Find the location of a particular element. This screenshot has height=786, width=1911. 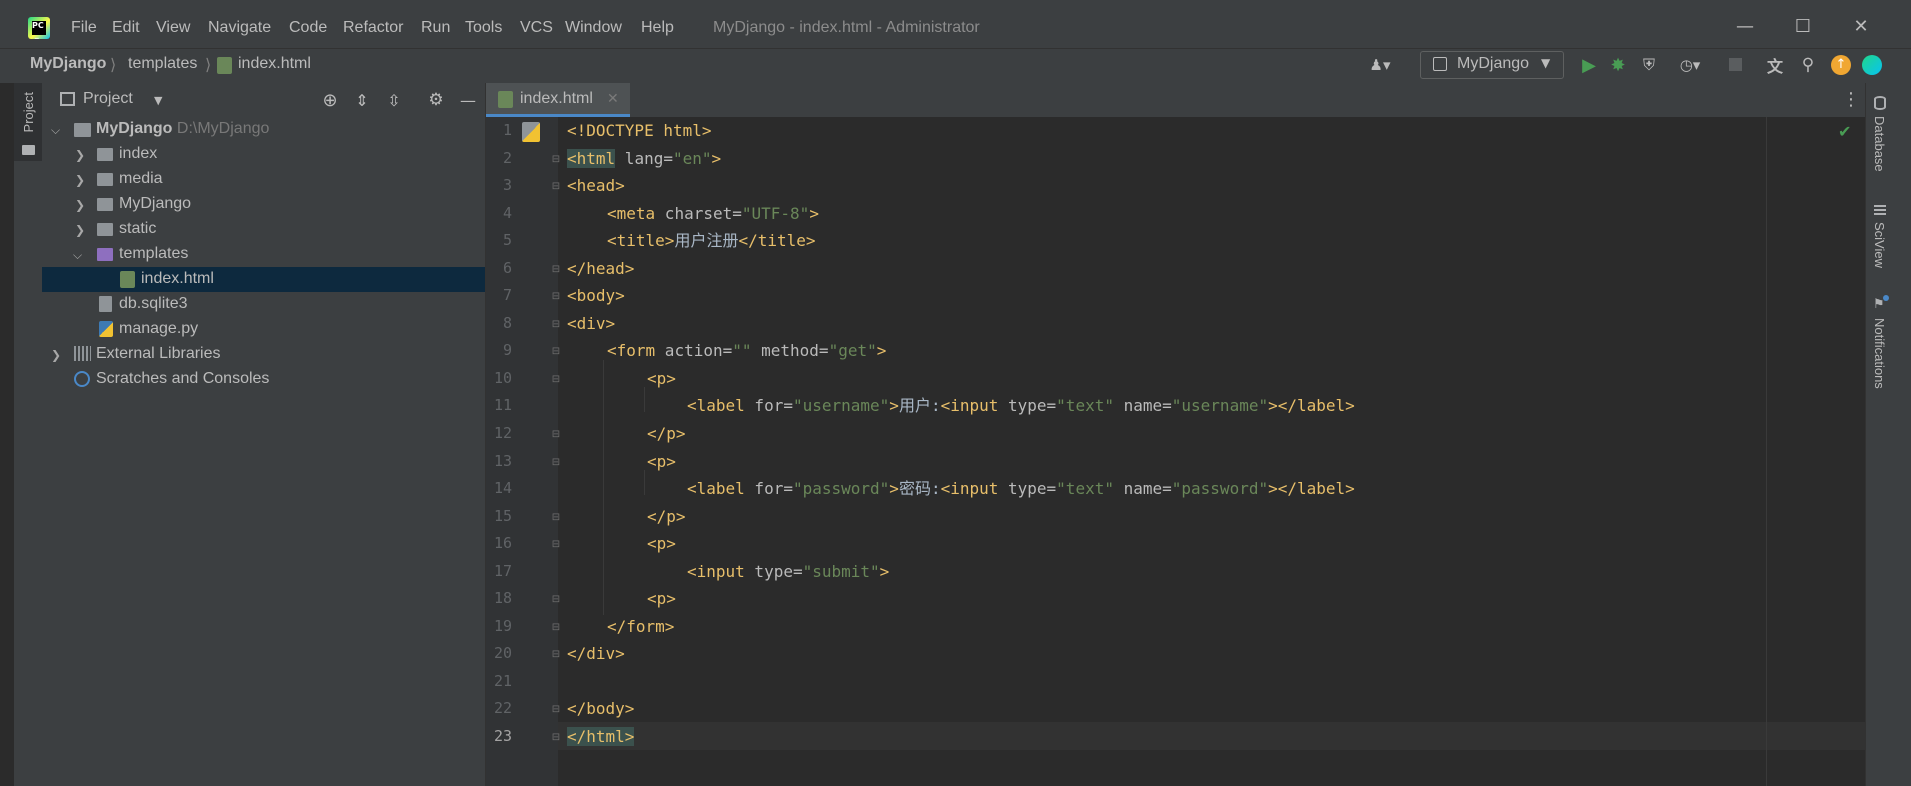

chevron-down-icon: ▼ is located at coordinates (158, 100).